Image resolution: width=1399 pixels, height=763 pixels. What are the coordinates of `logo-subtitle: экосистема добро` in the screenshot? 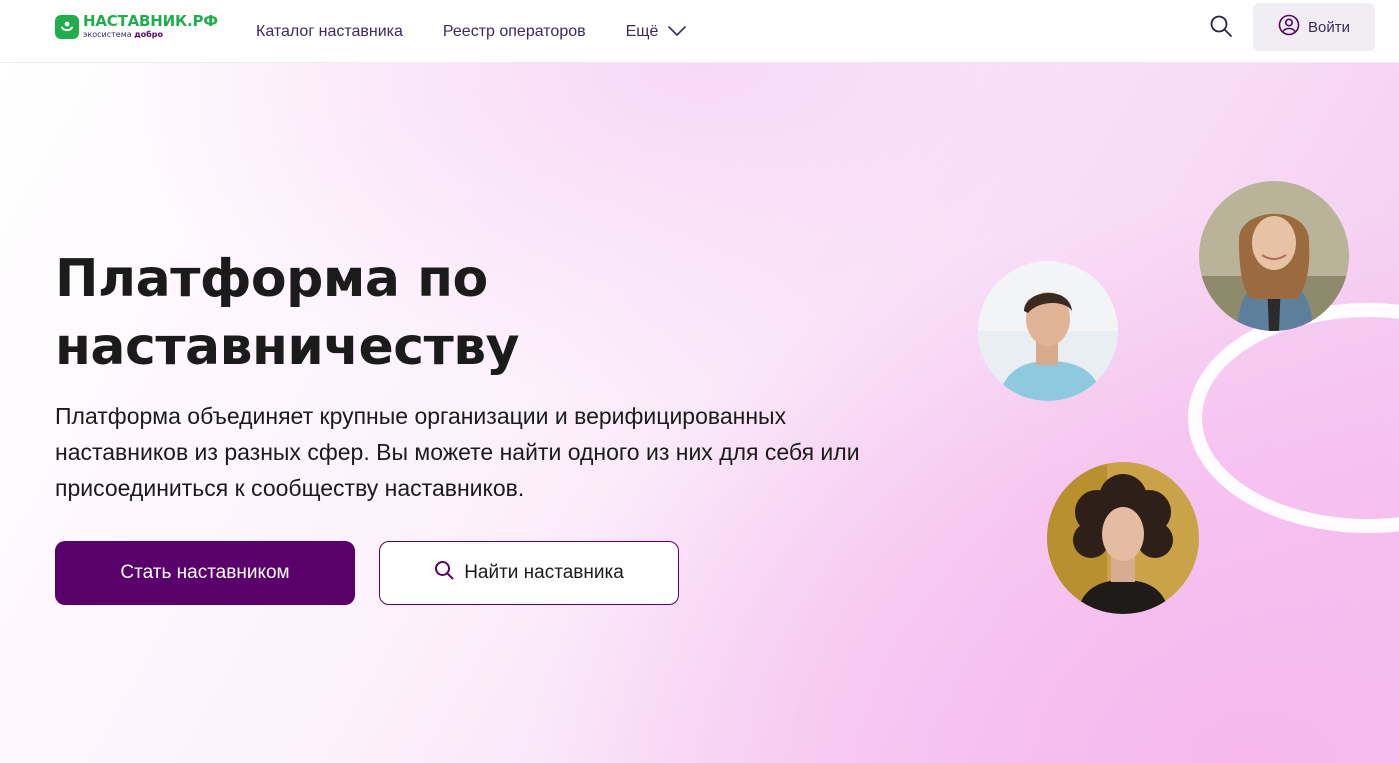 It's located at (150, 35).